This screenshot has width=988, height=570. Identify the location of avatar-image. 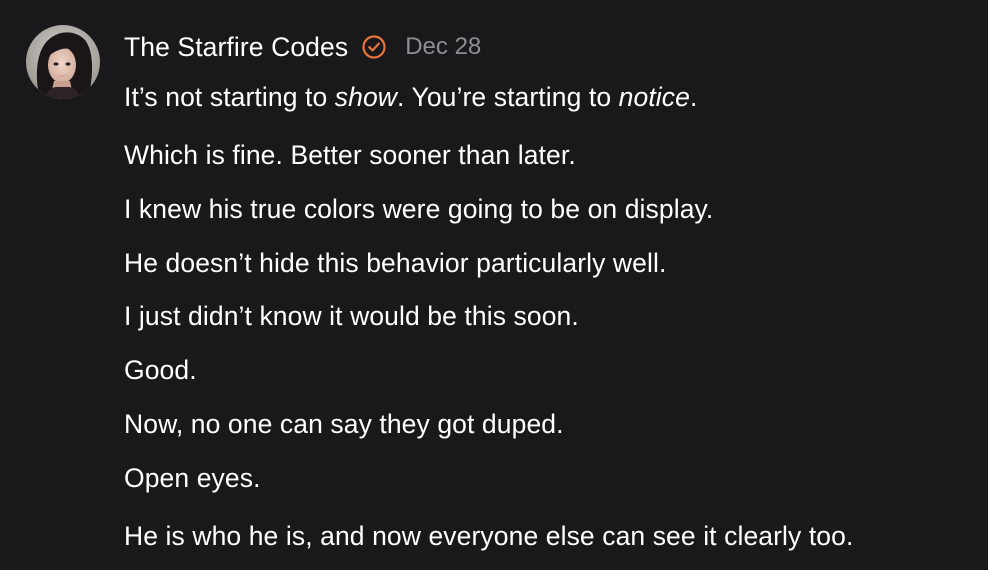
(63, 62).